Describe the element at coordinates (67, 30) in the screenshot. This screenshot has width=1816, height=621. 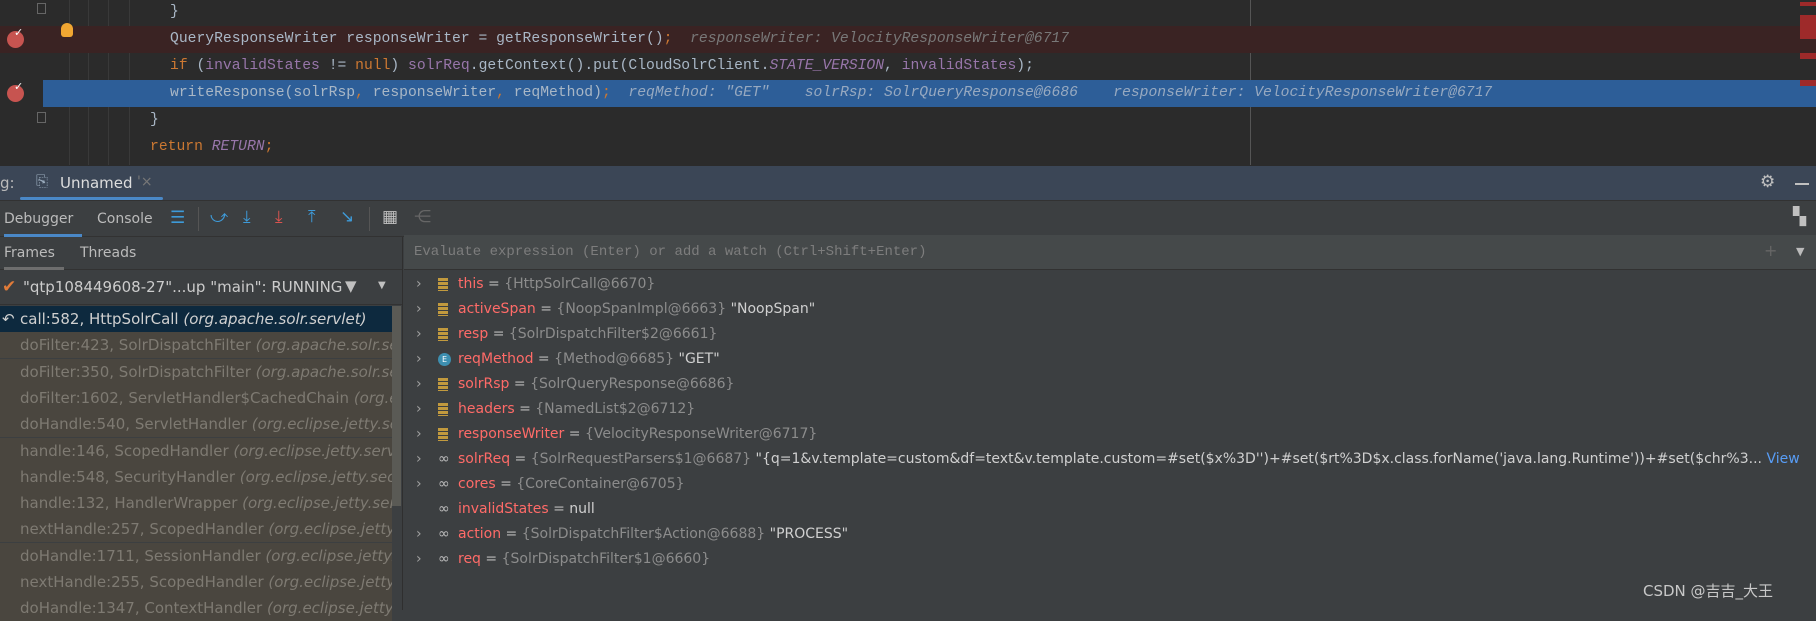
I see `lightbulb-icon` at that location.